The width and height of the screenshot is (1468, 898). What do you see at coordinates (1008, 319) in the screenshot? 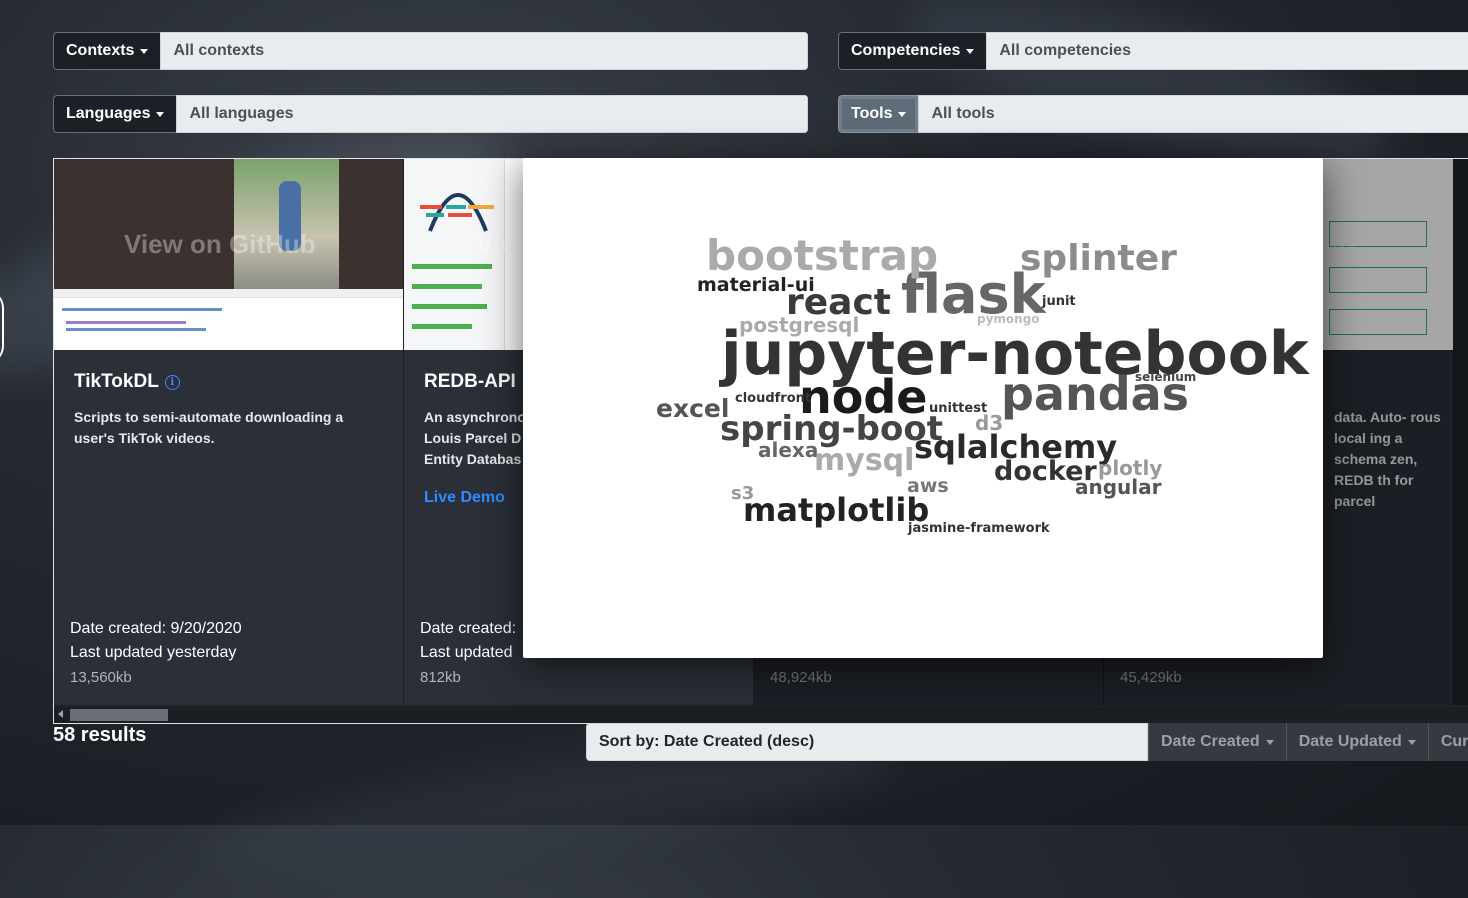
I see `wordcloud-word-pymongo: pymongo` at bounding box center [1008, 319].